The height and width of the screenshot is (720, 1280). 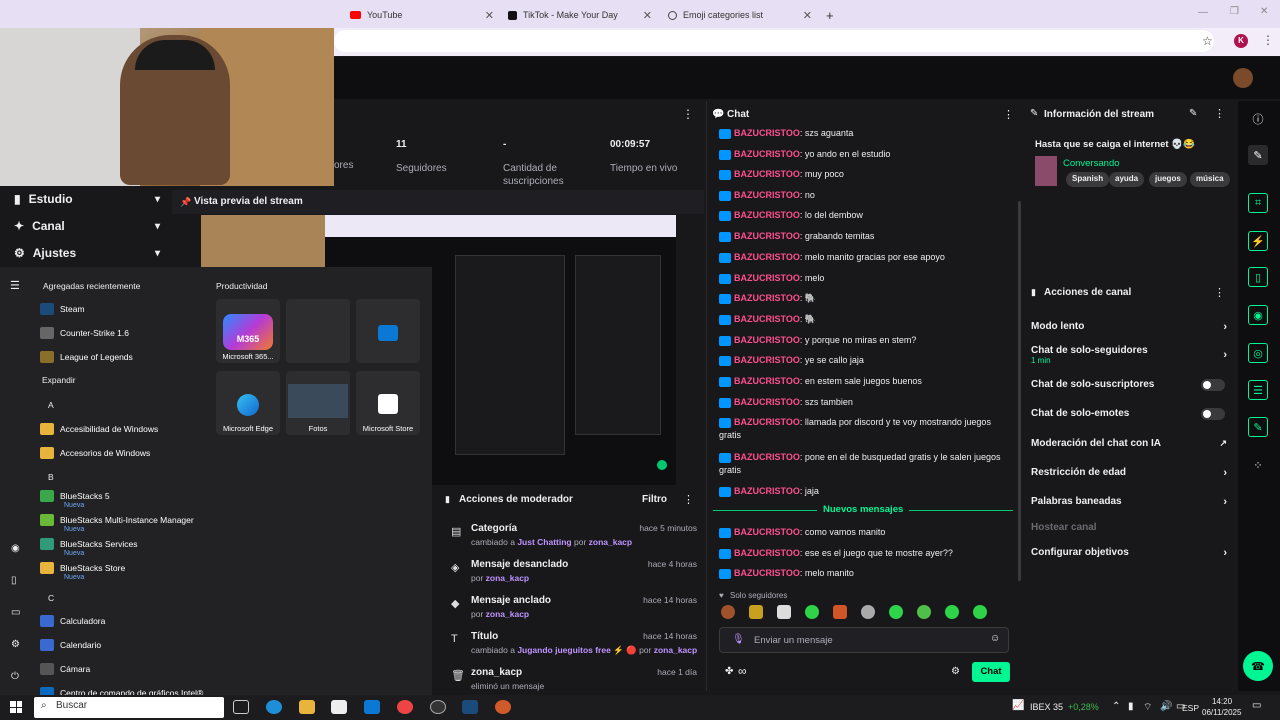 I want to click on bookmark-star-icon: ☆, so click(x=1207, y=41).